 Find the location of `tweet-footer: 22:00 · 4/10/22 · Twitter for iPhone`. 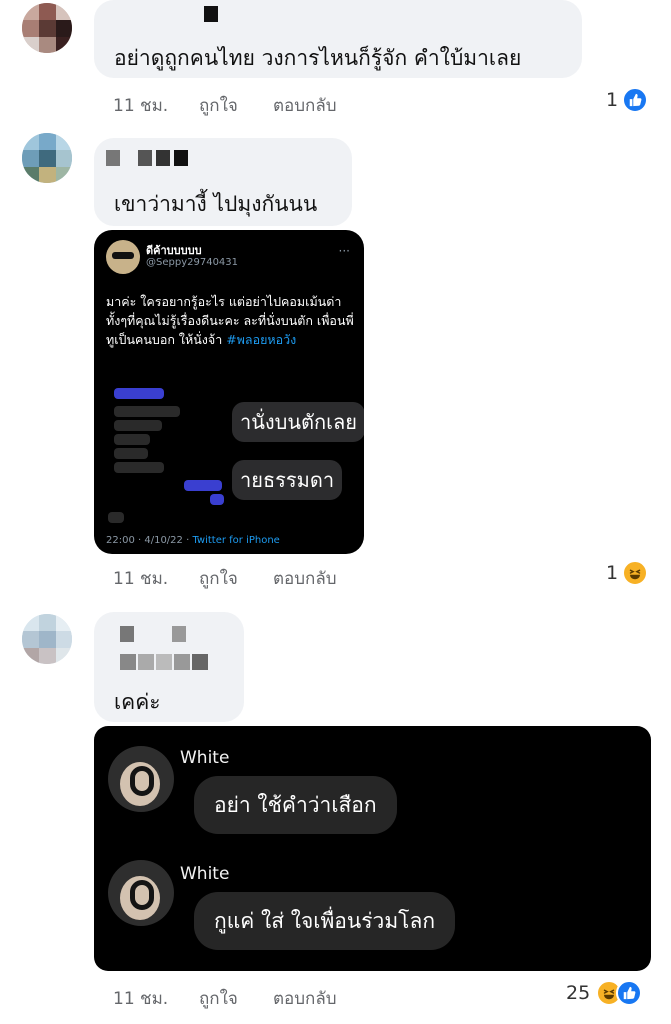

tweet-footer: 22:00 · 4/10/22 · Twitter for iPhone is located at coordinates (193, 540).